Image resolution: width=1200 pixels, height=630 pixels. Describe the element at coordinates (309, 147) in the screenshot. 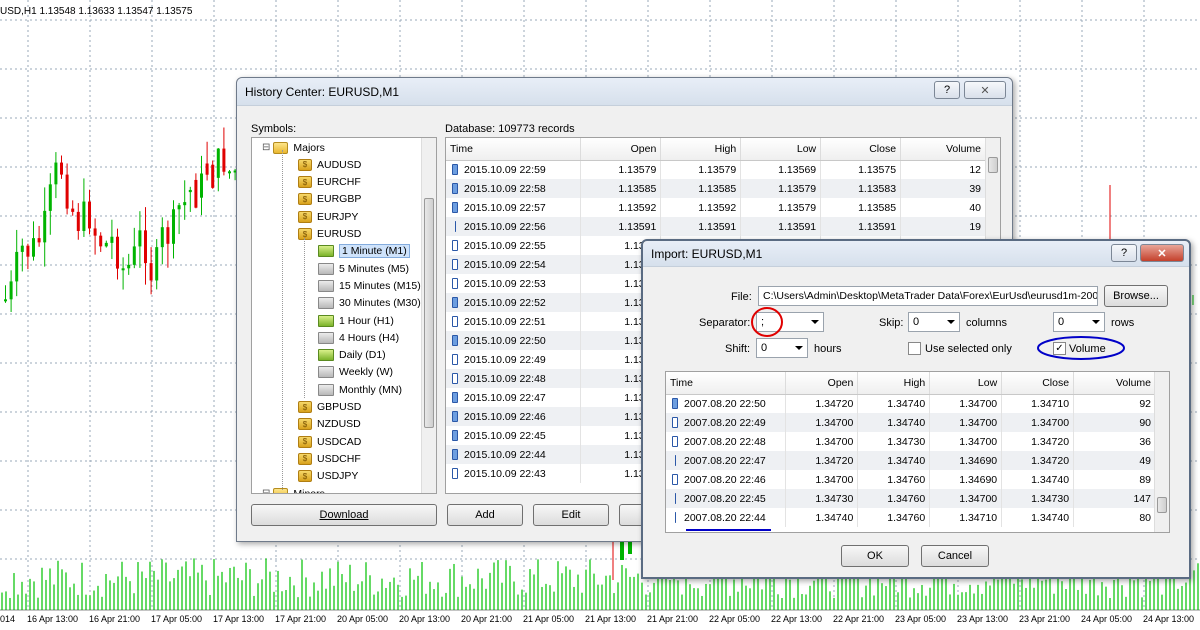

I see `tree-item-label: Majors` at that location.